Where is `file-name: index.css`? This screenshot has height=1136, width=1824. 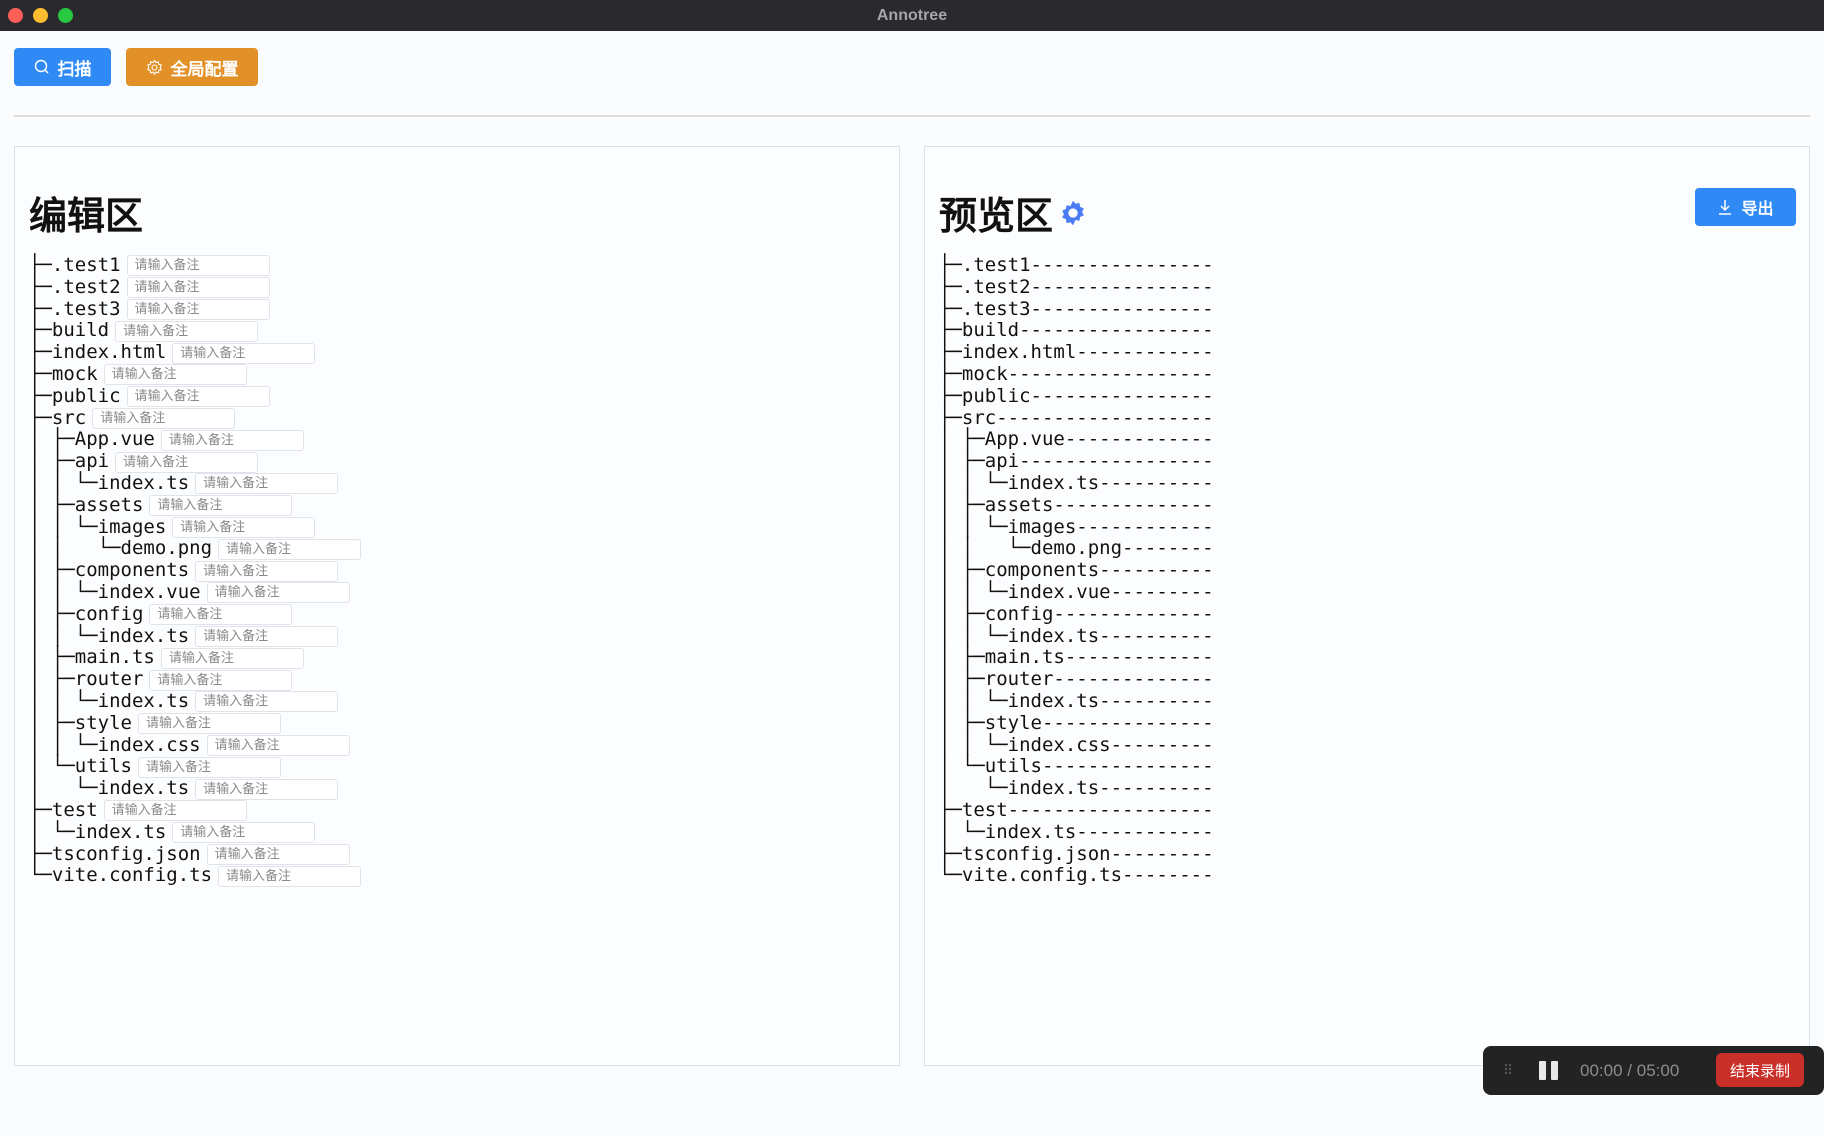 file-name: index.css is located at coordinates (1059, 744).